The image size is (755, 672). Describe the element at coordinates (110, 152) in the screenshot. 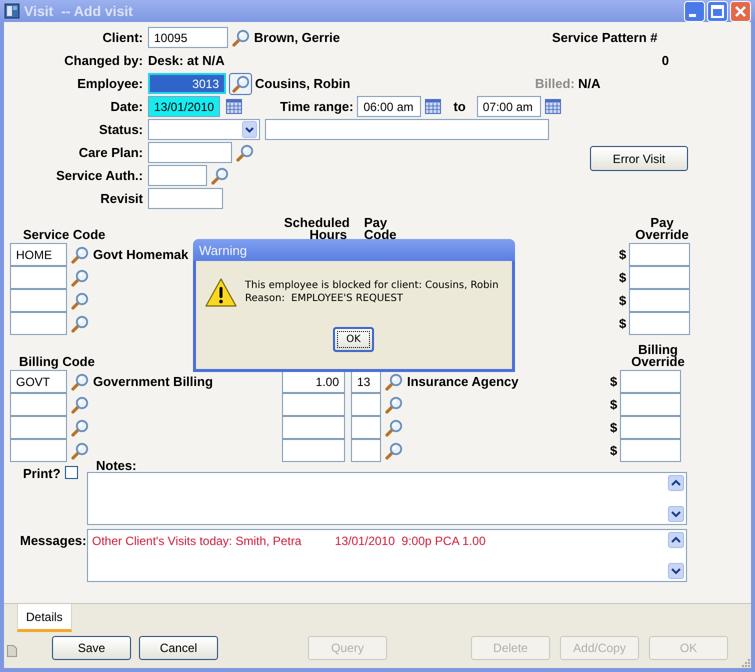

I see `field-label: Care Plan:` at that location.